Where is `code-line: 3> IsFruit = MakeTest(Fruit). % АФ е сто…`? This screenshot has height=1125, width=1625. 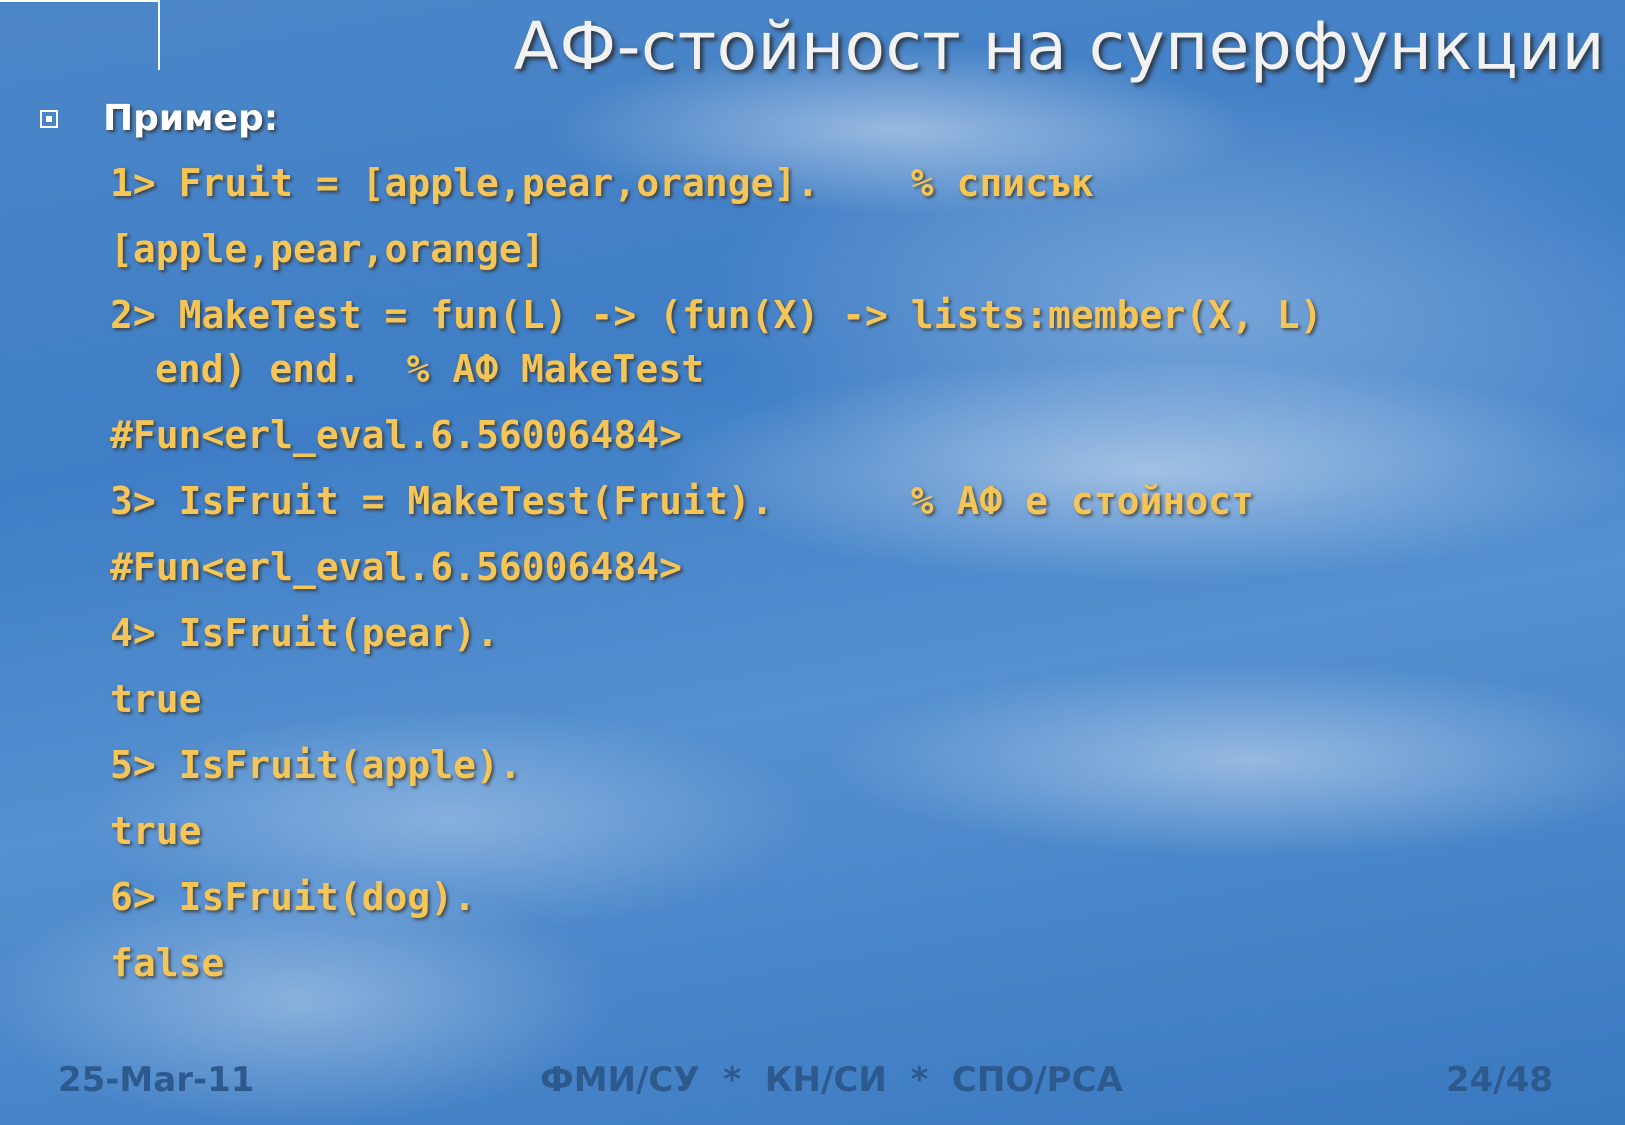
code-line: 3> IsFruit = MakeTest(Fruit). % АФ е сто… is located at coordinates (682, 501).